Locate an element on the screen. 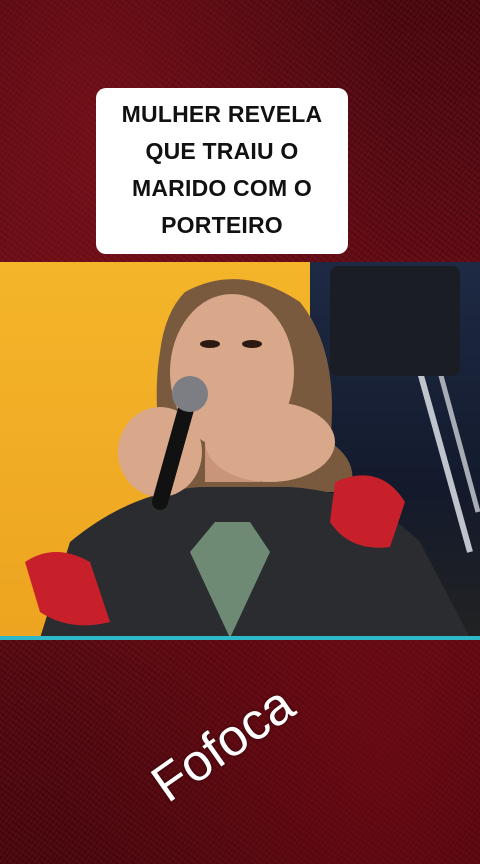 The width and height of the screenshot is (480, 864). microphone-head-icon is located at coordinates (190, 394).